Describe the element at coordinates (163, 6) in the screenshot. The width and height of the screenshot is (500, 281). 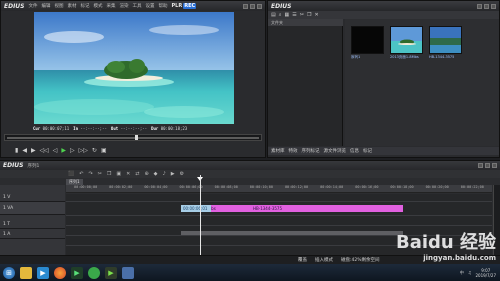
I see `menu-help: 帮助` at that location.